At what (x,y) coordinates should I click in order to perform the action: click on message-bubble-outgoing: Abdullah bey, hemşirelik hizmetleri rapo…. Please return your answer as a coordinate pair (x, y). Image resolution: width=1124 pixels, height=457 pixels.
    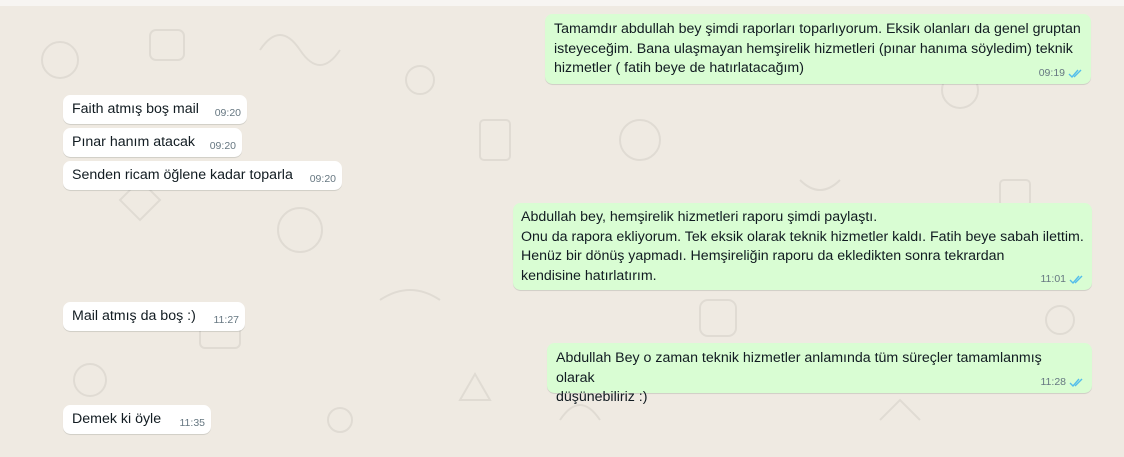
    Looking at the image, I should click on (802, 246).